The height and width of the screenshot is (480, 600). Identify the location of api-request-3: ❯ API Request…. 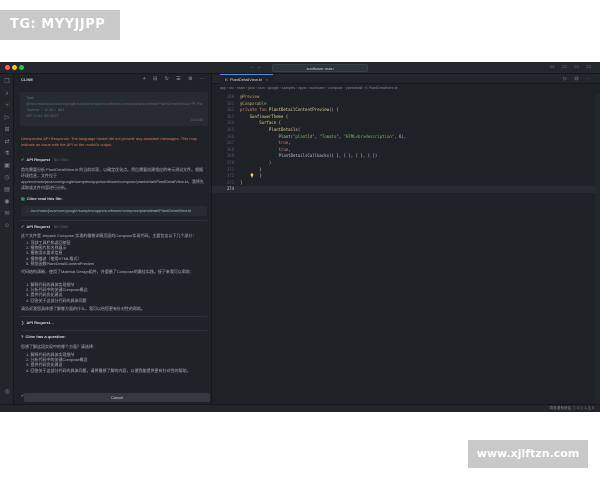
(114, 322).